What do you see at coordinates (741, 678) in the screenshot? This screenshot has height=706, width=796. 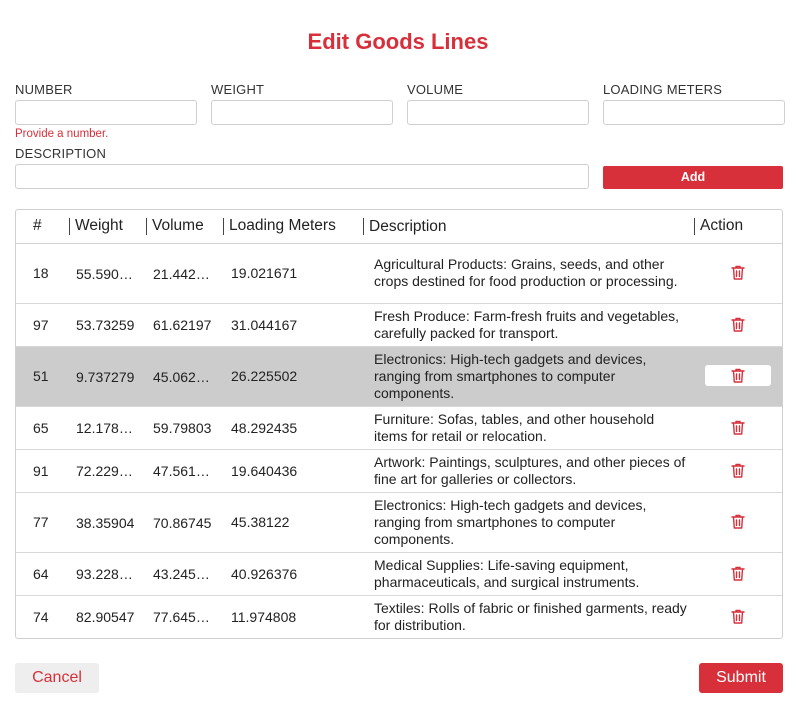 I see `submit-button: Submit` at bounding box center [741, 678].